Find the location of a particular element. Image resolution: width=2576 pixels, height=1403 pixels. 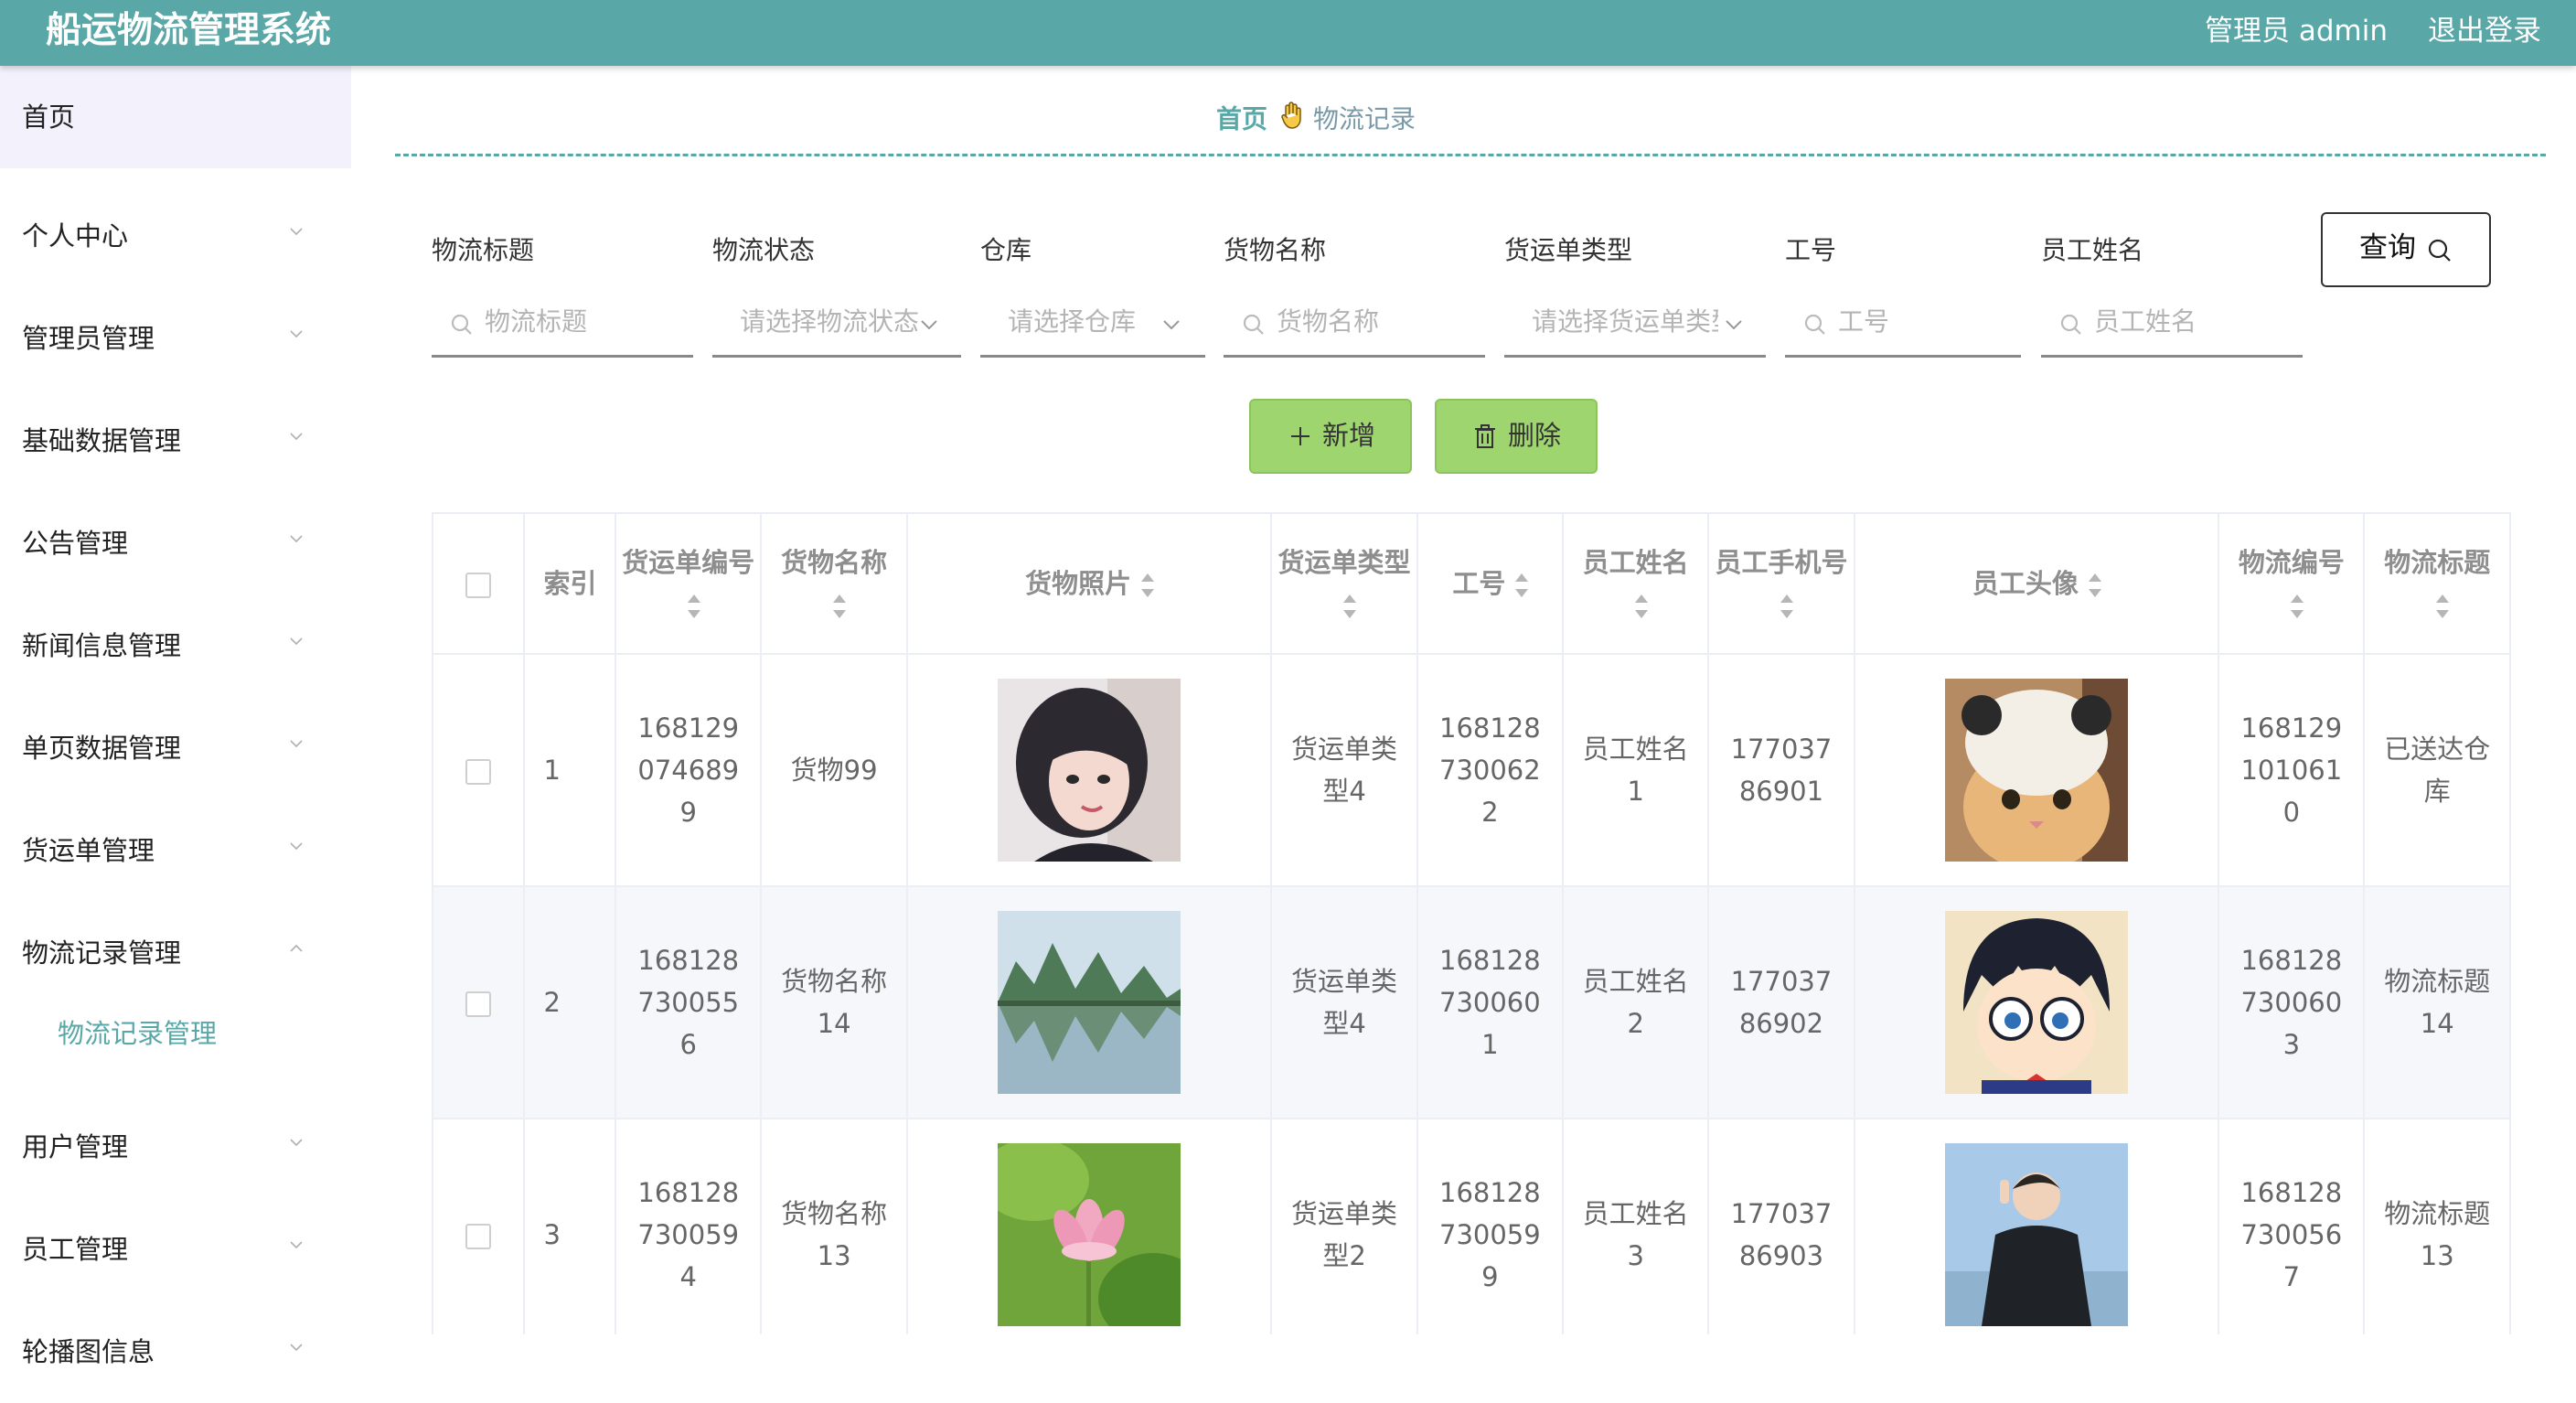

breadcrumb-current: 物流记录 is located at coordinates (1364, 118).